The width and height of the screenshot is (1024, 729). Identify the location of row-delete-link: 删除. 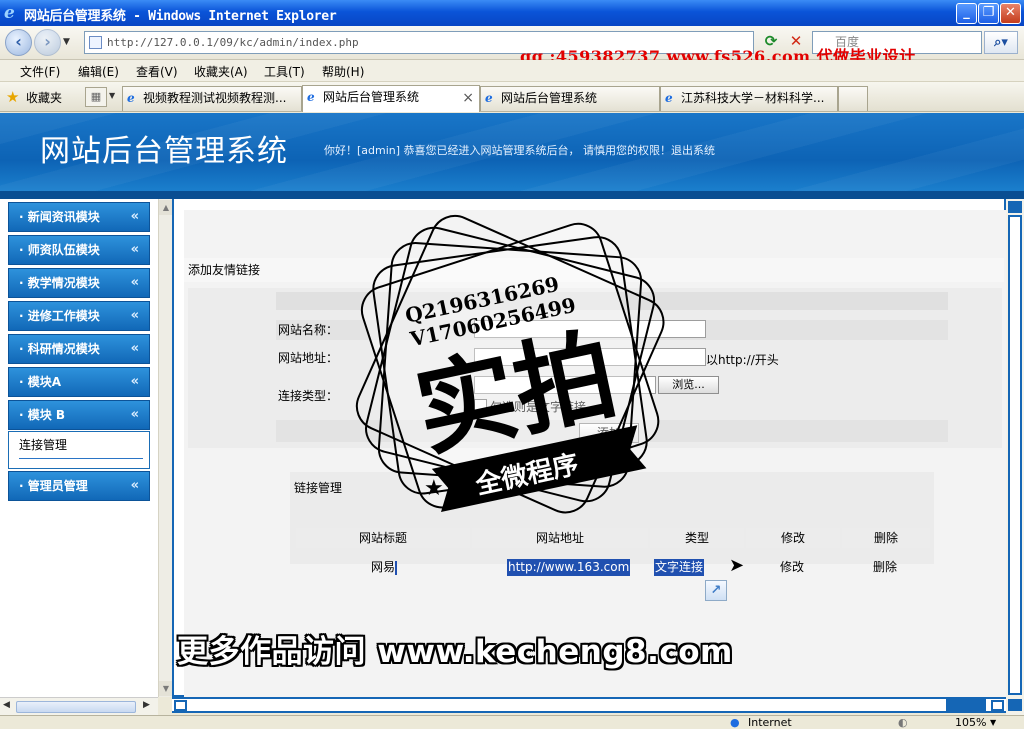
(885, 567).